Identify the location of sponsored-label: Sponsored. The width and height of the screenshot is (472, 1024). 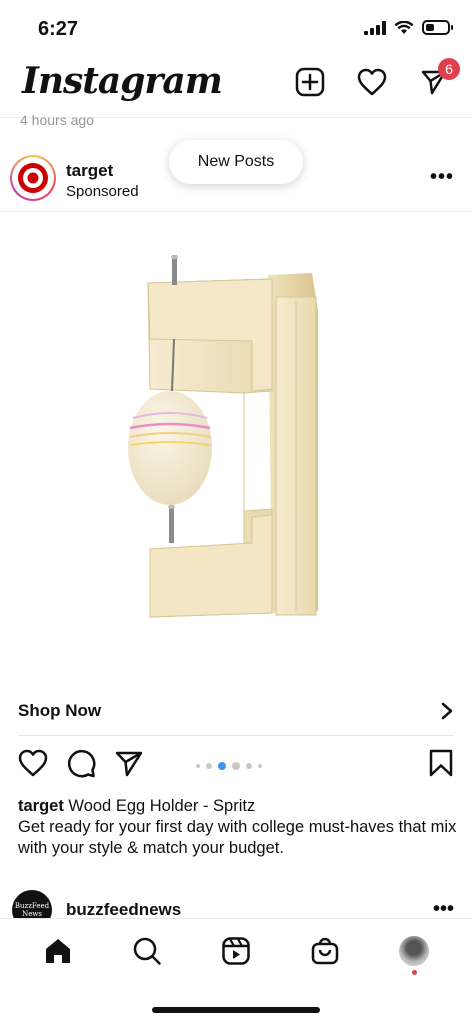
(102, 191).